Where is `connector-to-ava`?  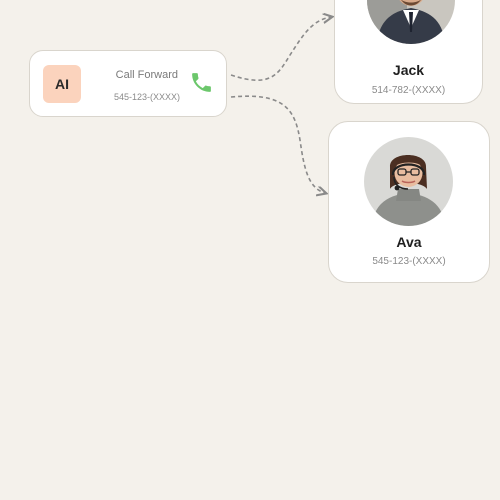 connector-to-ava is located at coordinates (277, 144).